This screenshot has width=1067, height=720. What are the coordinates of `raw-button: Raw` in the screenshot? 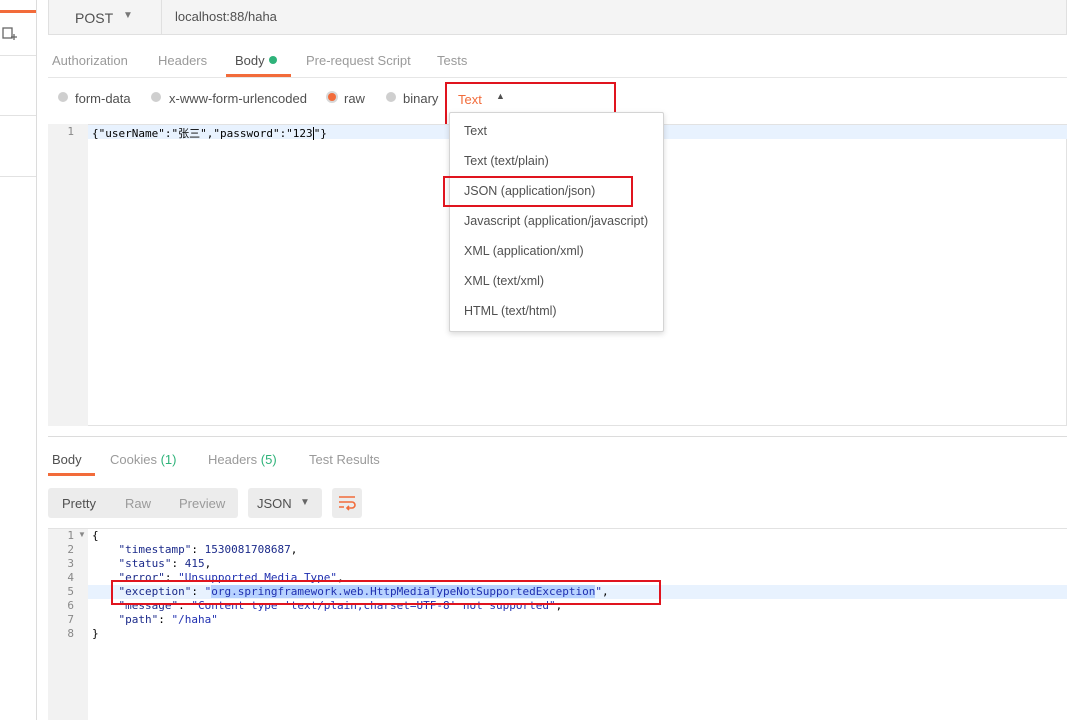 It's located at (138, 503).